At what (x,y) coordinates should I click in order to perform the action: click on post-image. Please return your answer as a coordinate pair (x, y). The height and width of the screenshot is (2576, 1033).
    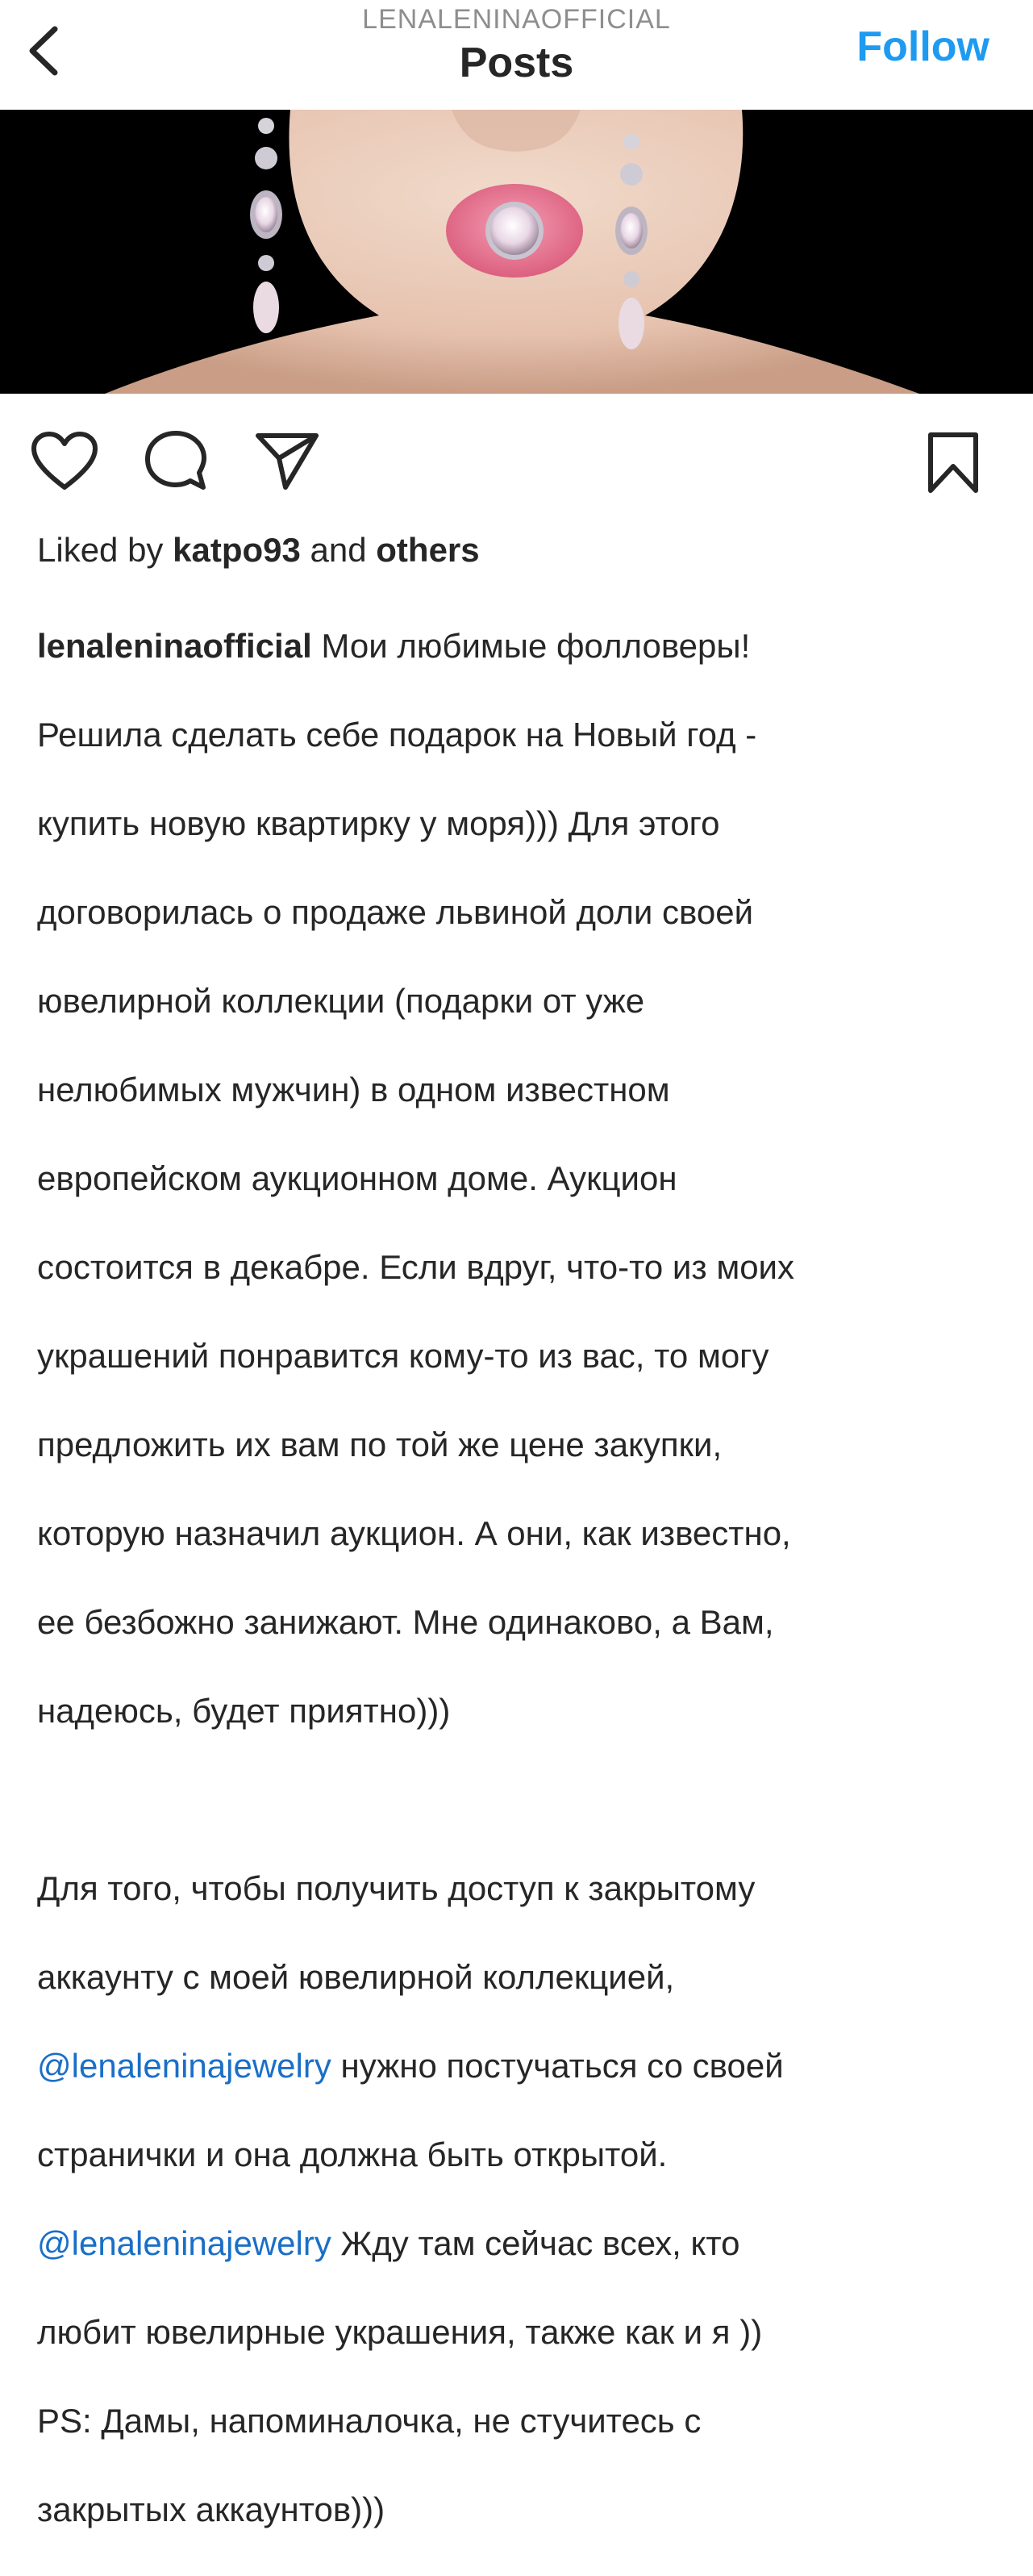
    Looking at the image, I should click on (516, 252).